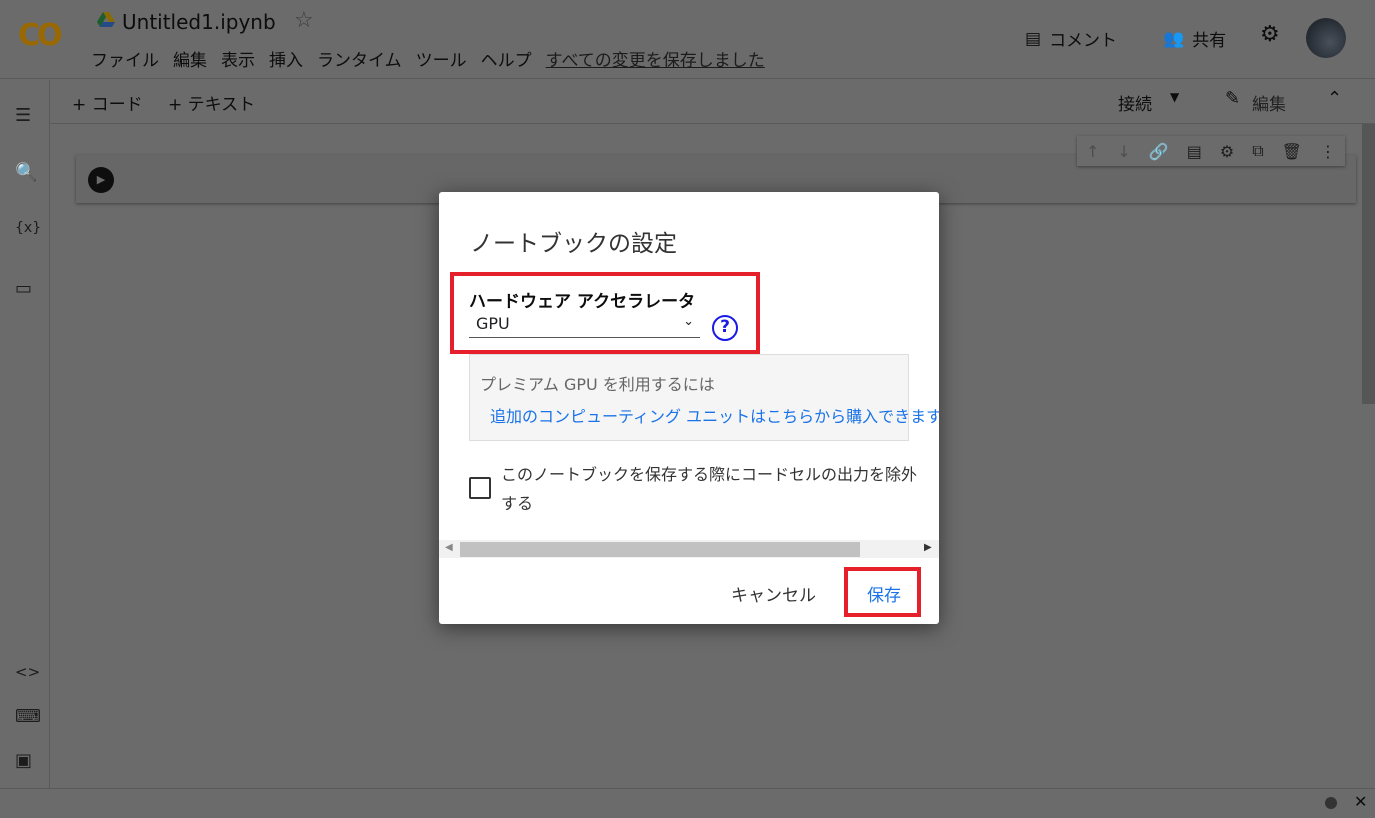 This screenshot has width=1375, height=818. Describe the element at coordinates (584, 326) in the screenshot. I see `hardware-accelerator-select: GPU ⌄` at that location.